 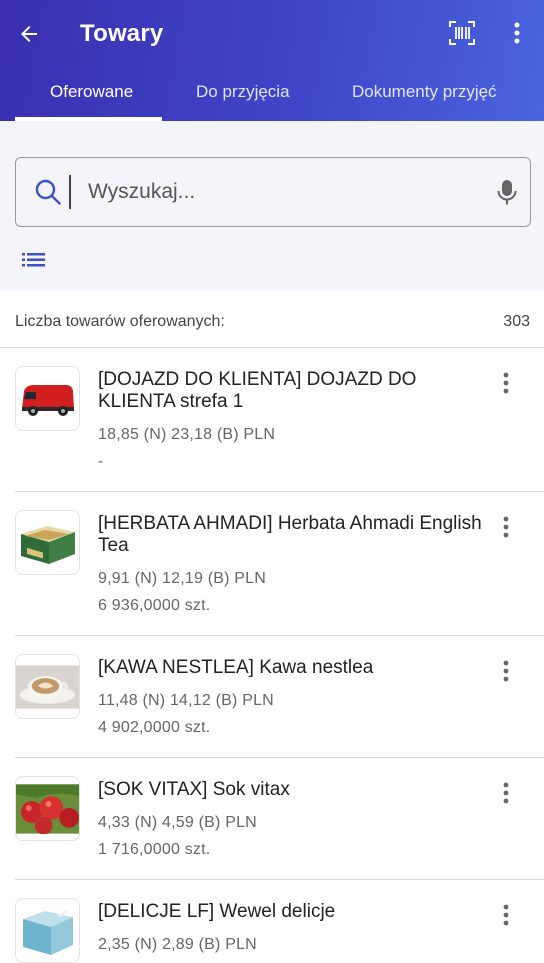 I want to click on apples-image, so click(x=47, y=808).